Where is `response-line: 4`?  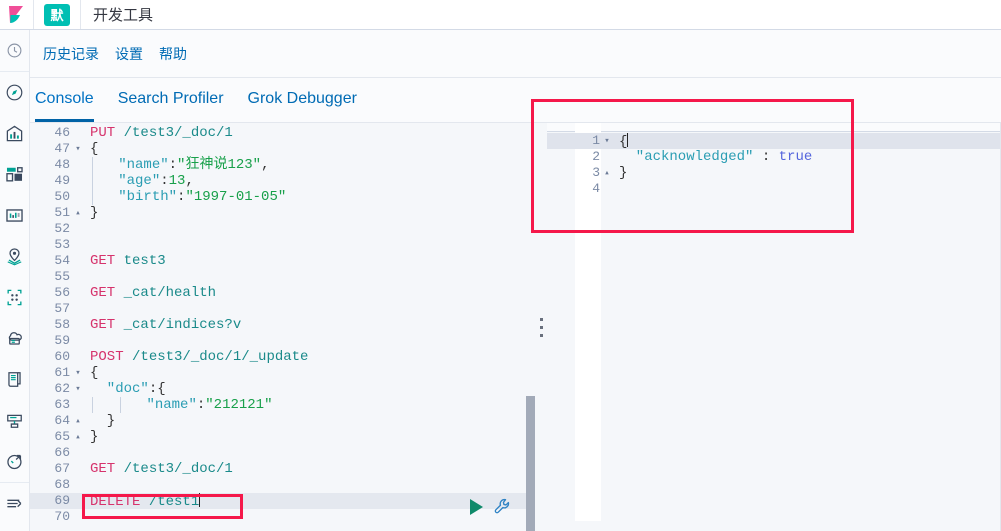
response-line: 4 is located at coordinates (774, 189).